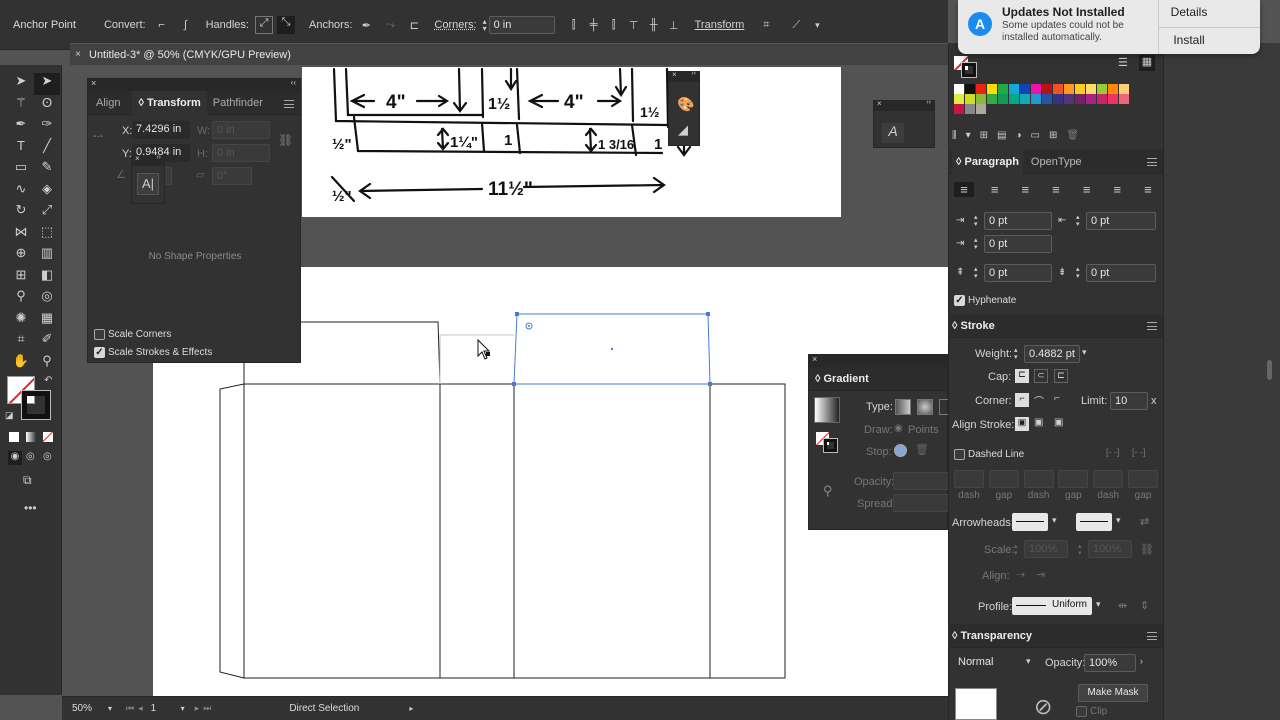  What do you see at coordinates (634, 25) in the screenshot?
I see `align-top-icon: ⊤` at bounding box center [634, 25].